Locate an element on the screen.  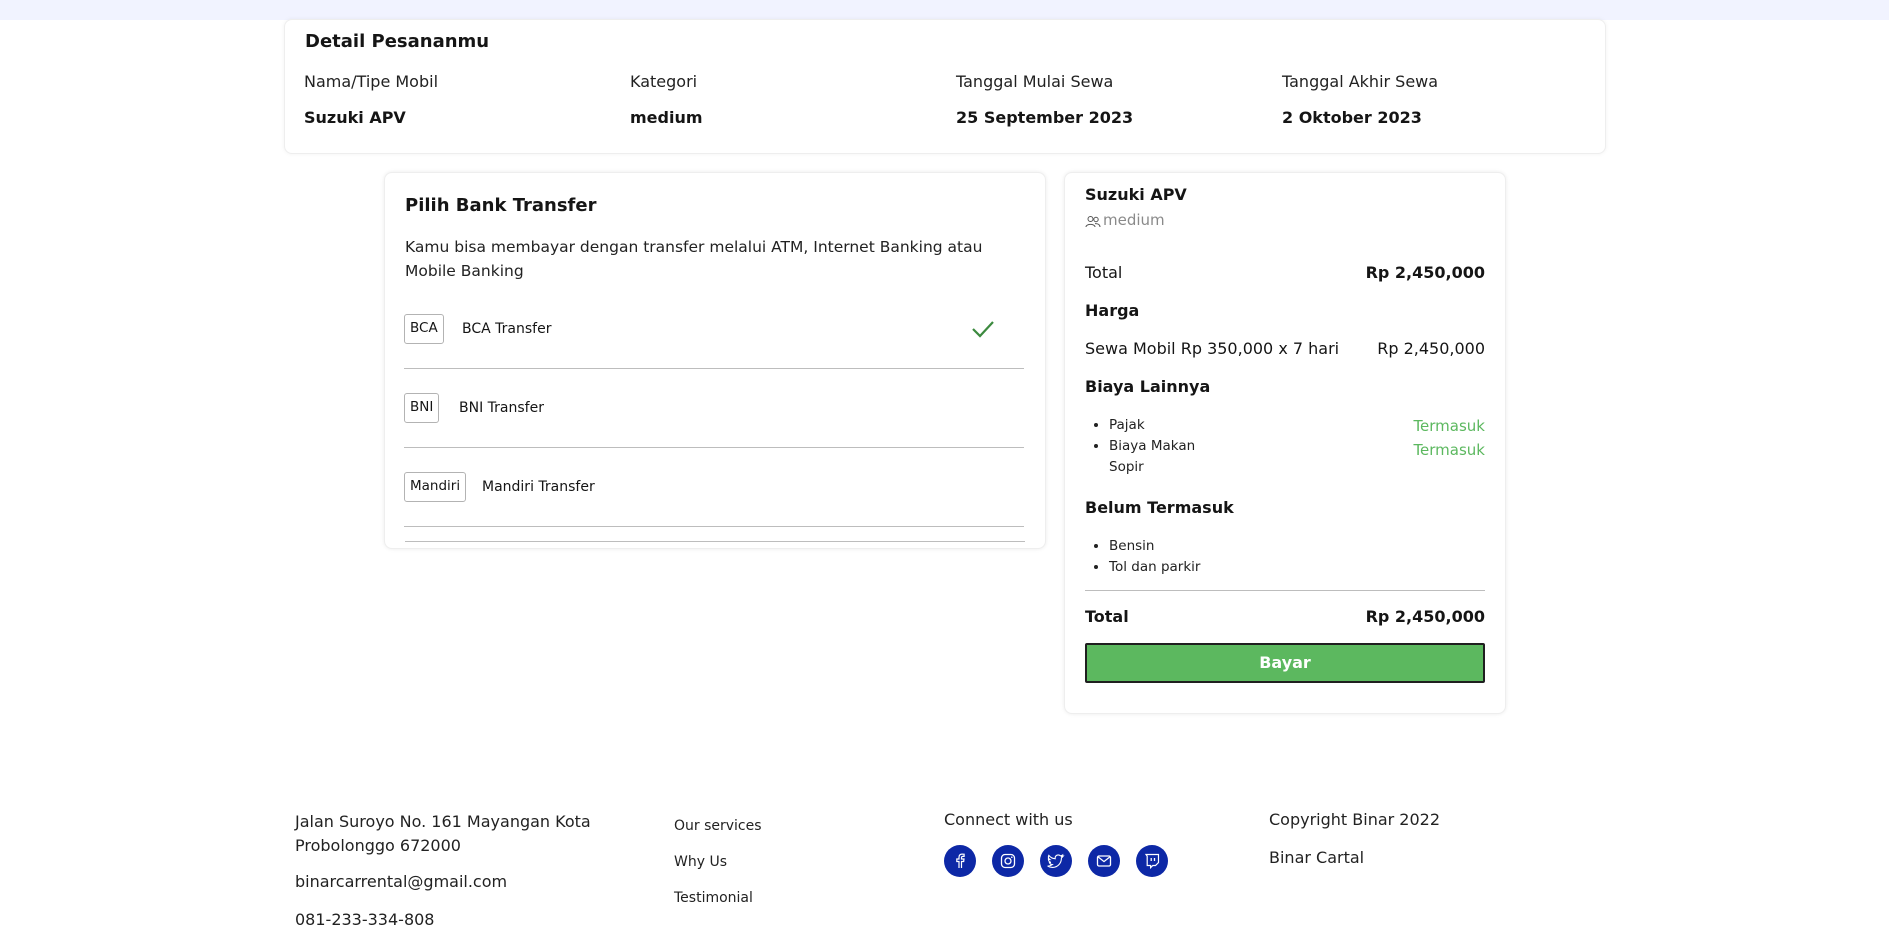
pay-button: Bayar is located at coordinates (1285, 663).